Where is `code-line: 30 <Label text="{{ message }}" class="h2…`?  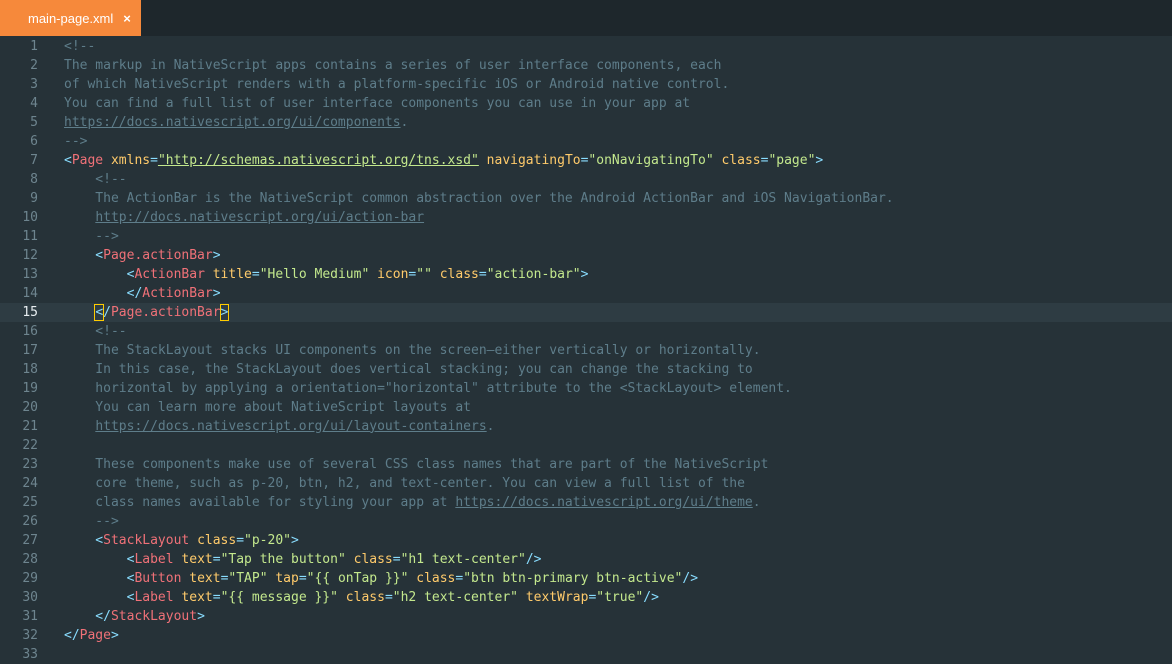
code-line: 30 <Label text="{{ message }}" class="h2… is located at coordinates (586, 597).